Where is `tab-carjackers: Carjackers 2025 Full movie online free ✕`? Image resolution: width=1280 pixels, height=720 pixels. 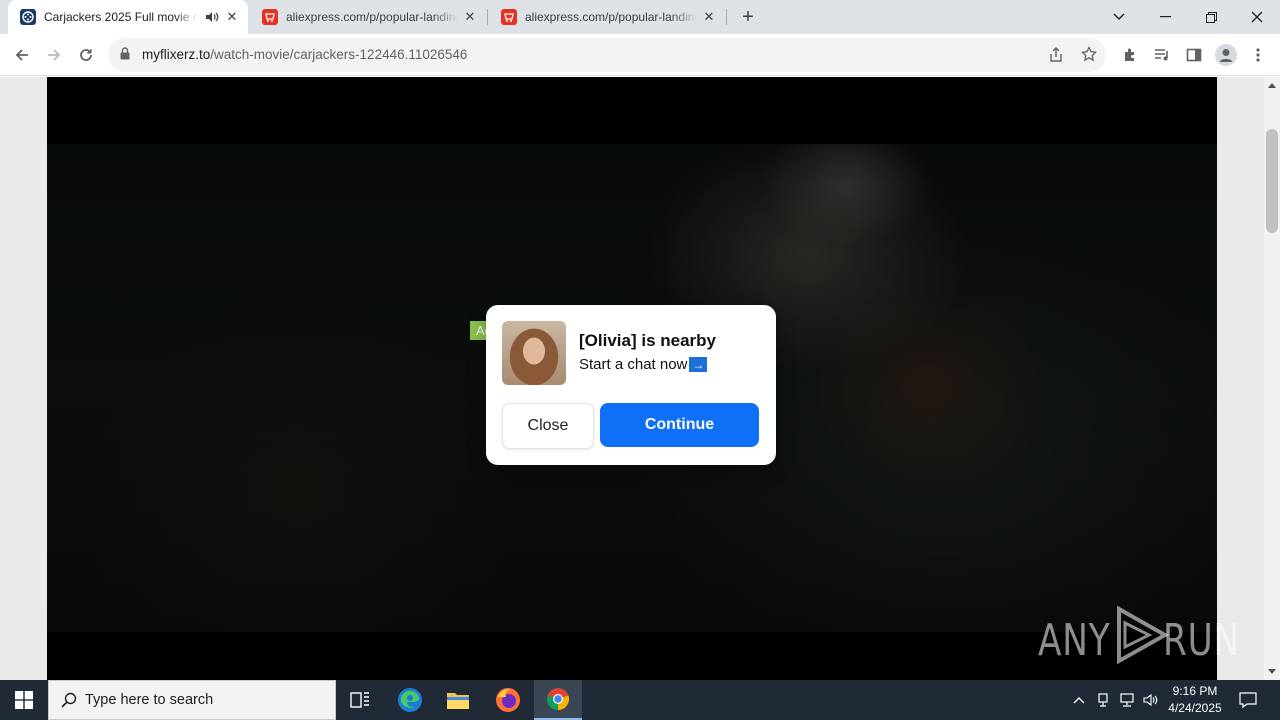 tab-carjackers: Carjackers 2025 Full movie online free ✕ is located at coordinates (128, 17).